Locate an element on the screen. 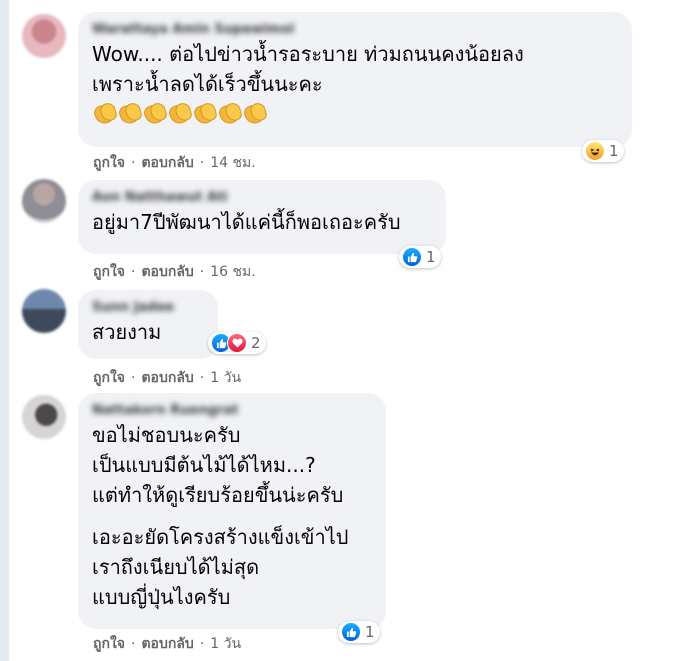 The height and width of the screenshot is (661, 687). love-reaction-icon is located at coordinates (237, 343).